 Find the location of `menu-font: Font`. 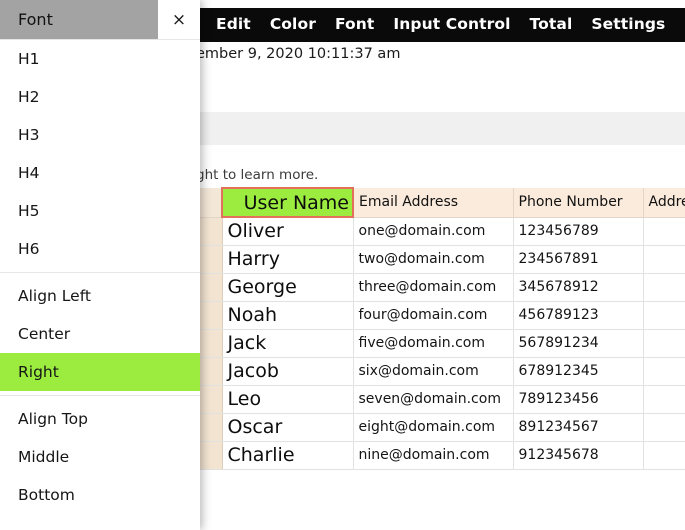

menu-font: Font is located at coordinates (354, 25).